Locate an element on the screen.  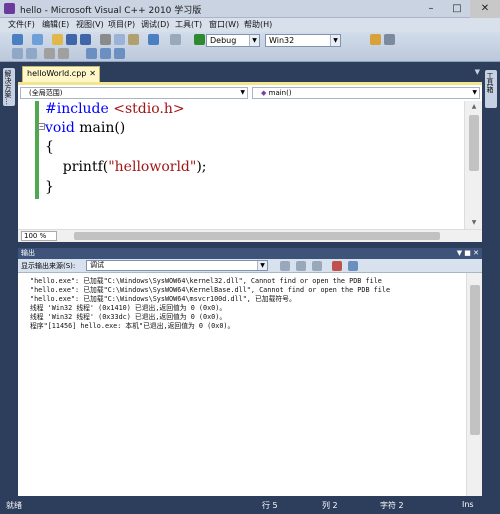
panel-controls: ▼ ■ ✕ is located at coordinates (468, 253).